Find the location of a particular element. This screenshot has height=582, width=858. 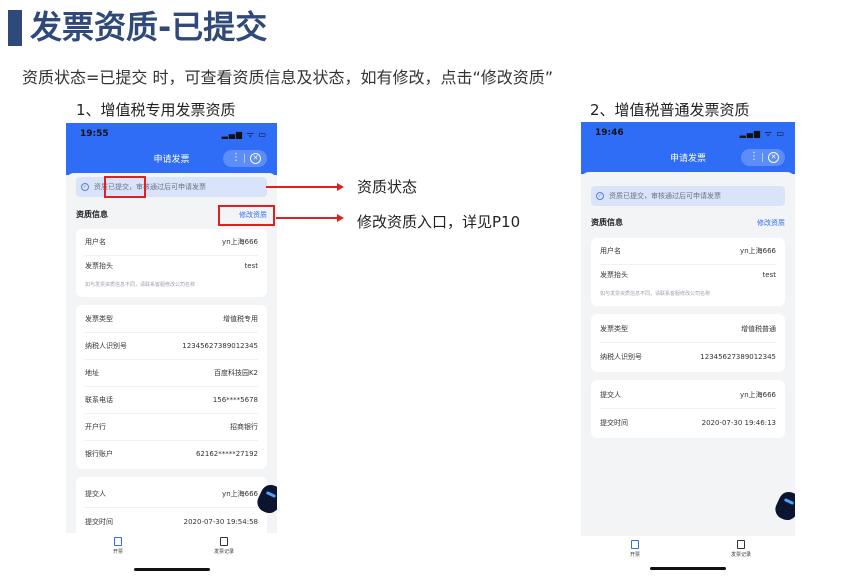

edit-qualification-link: 修改资质 is located at coordinates (771, 223).